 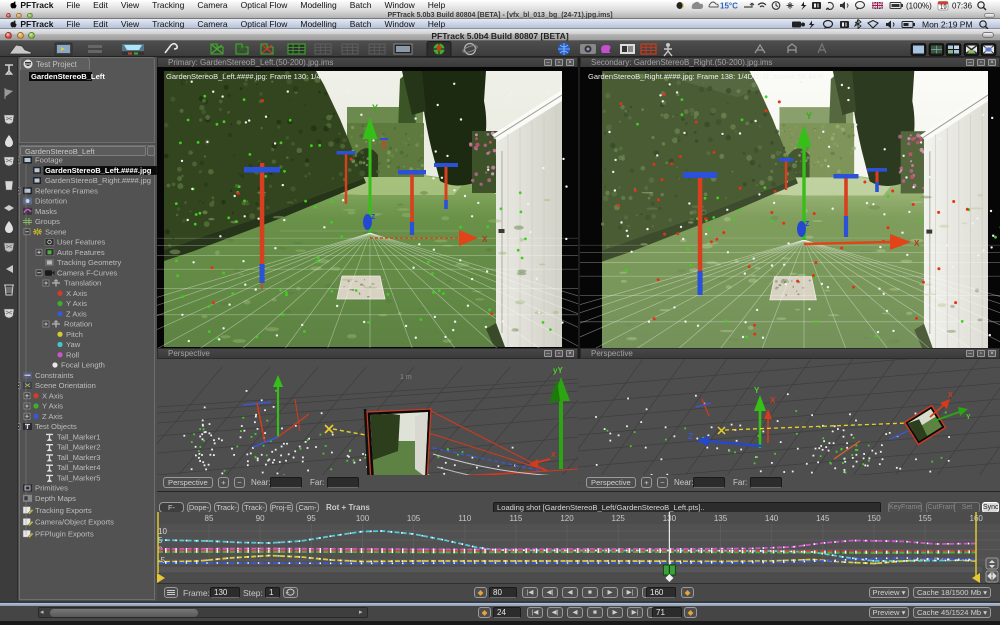 What do you see at coordinates (558, 370) in the screenshot?
I see `svg-text: yY` at bounding box center [558, 370].